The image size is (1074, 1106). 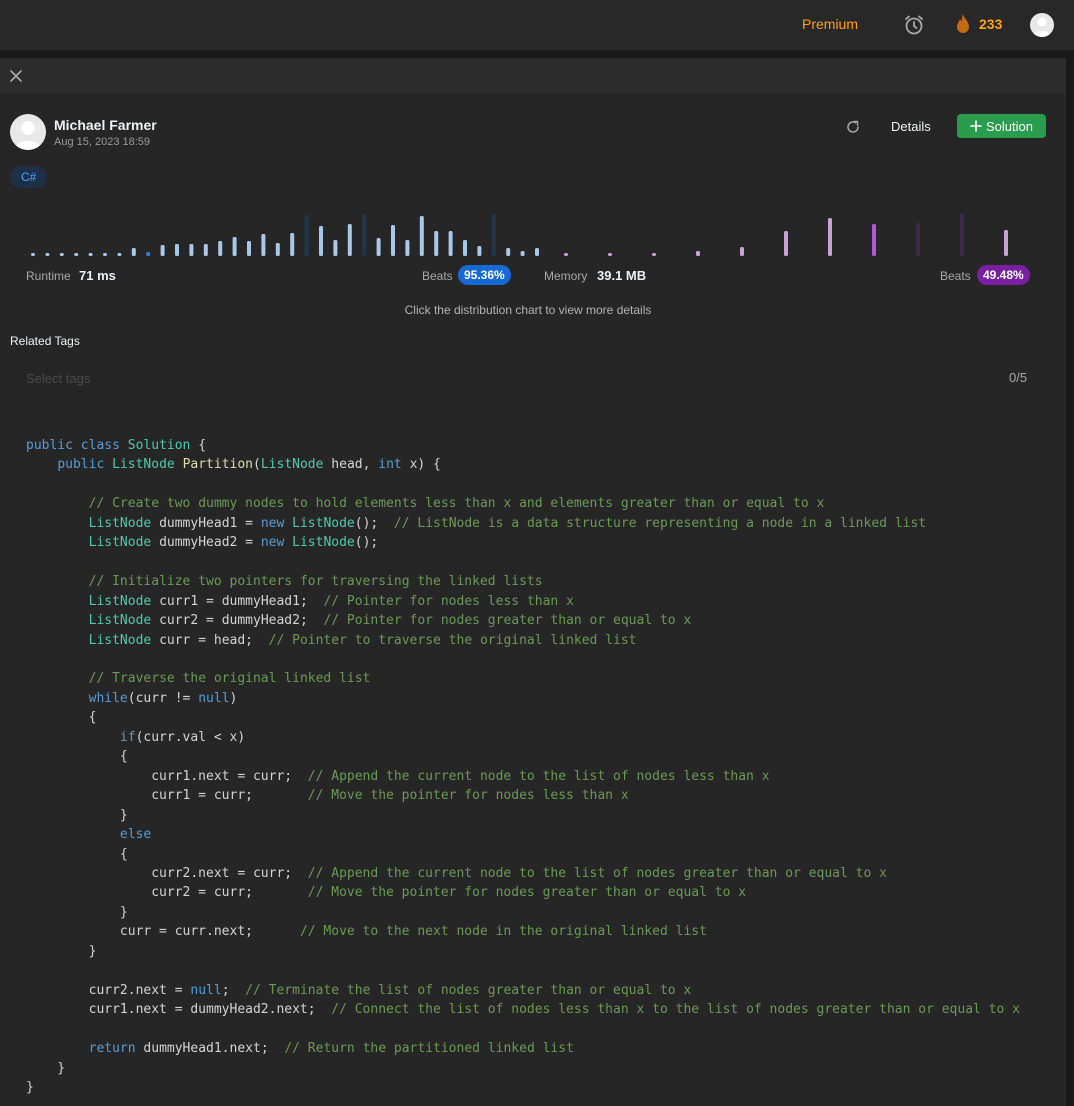 I want to click on author-avatar, so click(x=28, y=132).